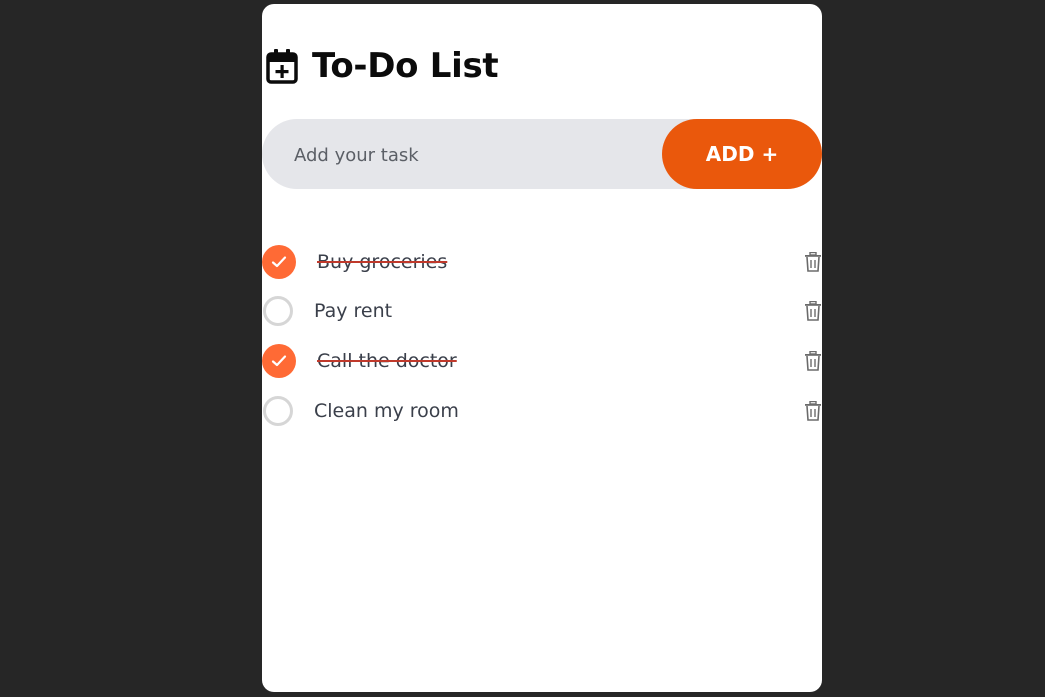  What do you see at coordinates (742, 154) in the screenshot?
I see `add-button: ADD +` at bounding box center [742, 154].